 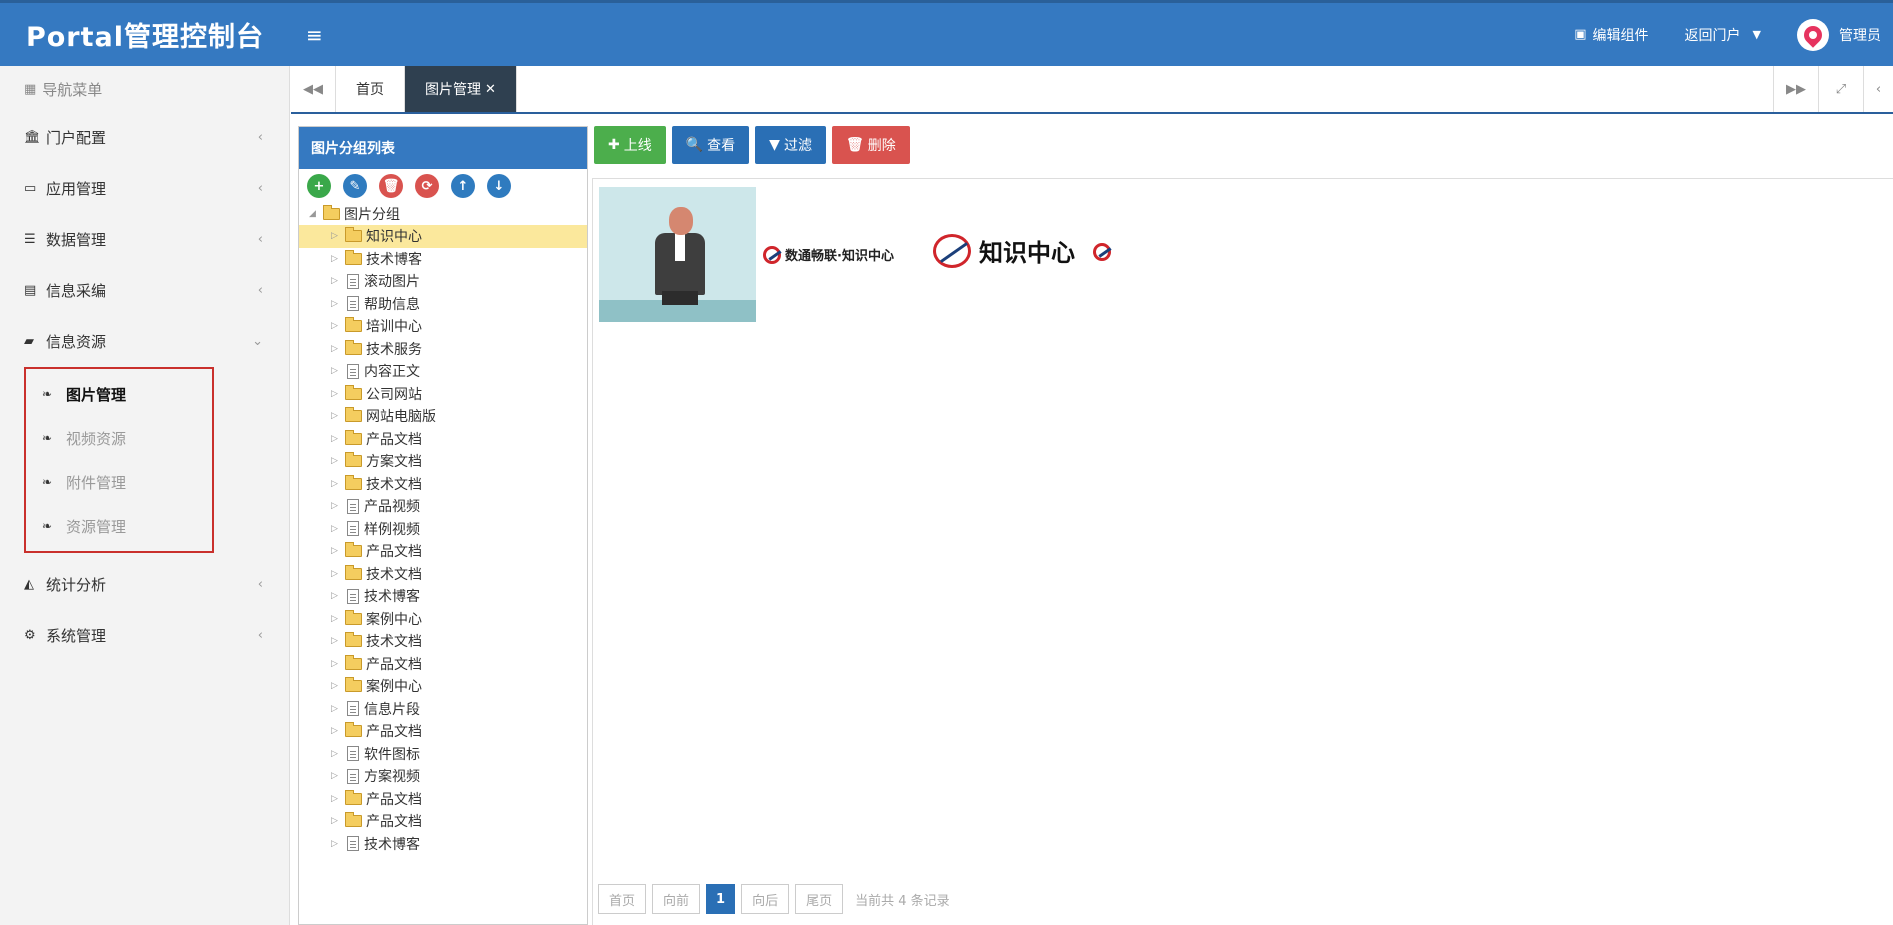 What do you see at coordinates (443, 461) in the screenshot?
I see `tree-node: ▷ 方案文档` at bounding box center [443, 461].